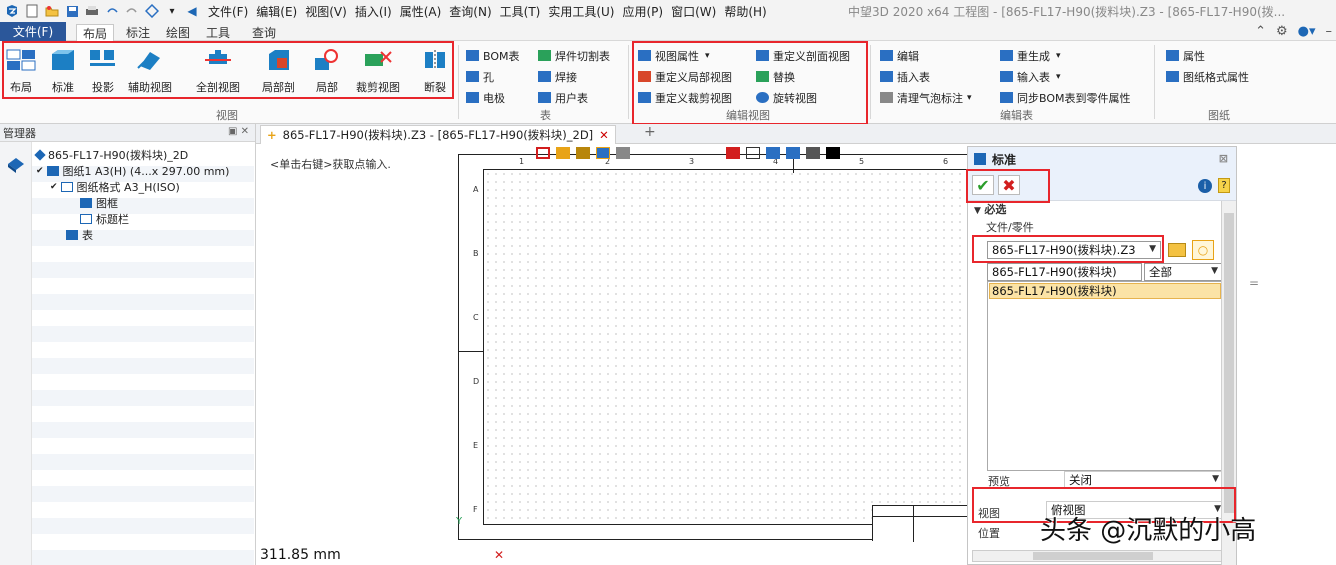 The image size is (1336, 565). What do you see at coordinates (1099, 209) in the screenshot?
I see `required-section: ▼ 必选` at bounding box center [1099, 209].